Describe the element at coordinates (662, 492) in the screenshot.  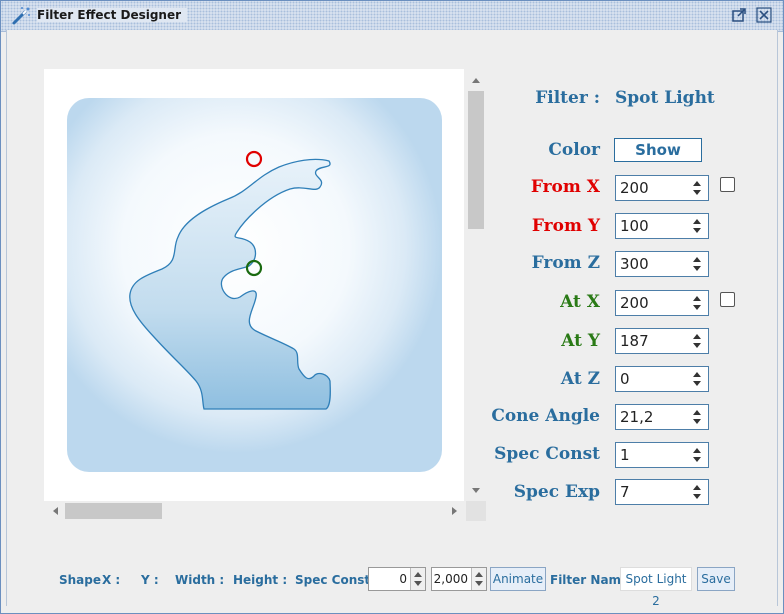
I see `spec-exp-spinner: 7` at that location.